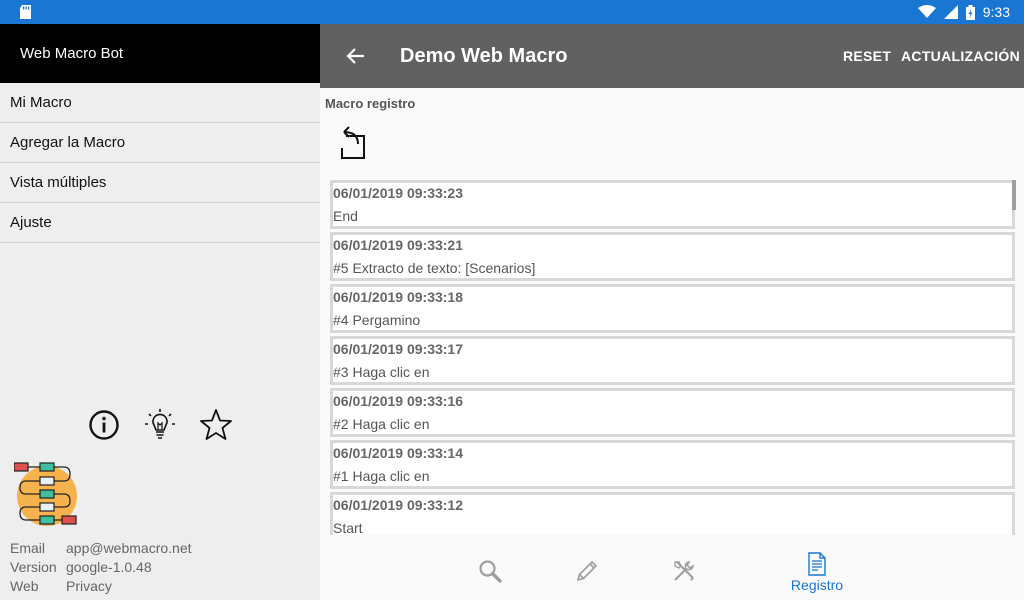 This screenshot has height=600, width=1024. Describe the element at coordinates (817, 585) in the screenshot. I see `nav-registro-label: Registro` at that location.